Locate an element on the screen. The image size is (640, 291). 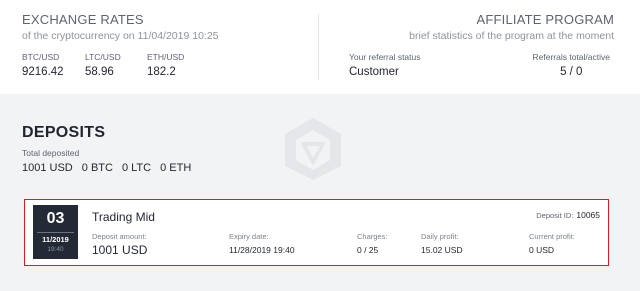
current-profit-label: Current profit: is located at coordinates (552, 236).